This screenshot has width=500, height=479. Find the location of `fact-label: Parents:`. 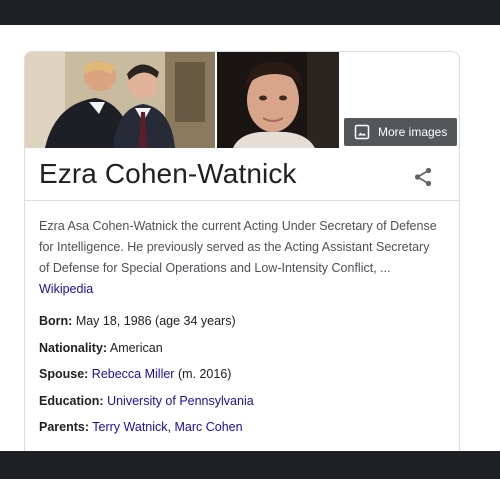

fact-label: Parents: is located at coordinates (64, 427).